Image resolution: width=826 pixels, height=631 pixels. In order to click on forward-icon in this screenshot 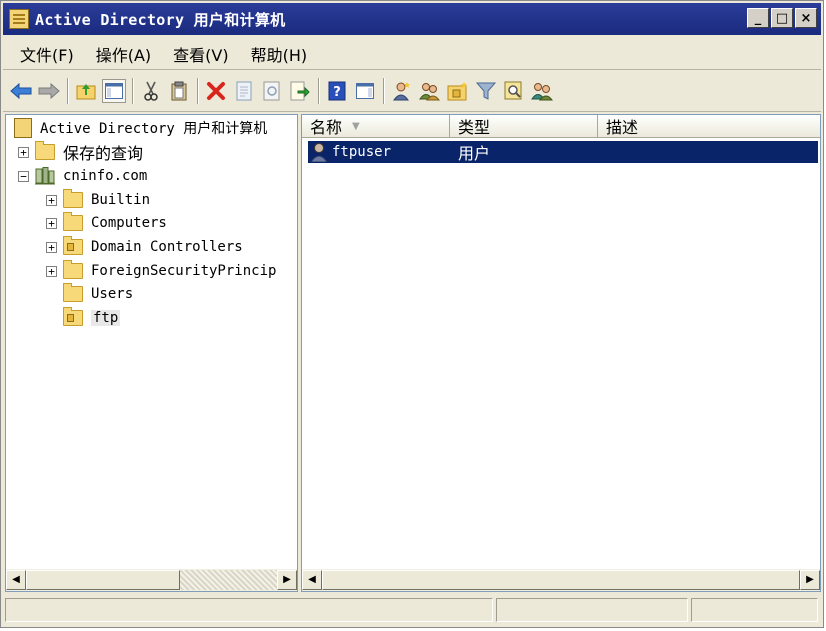, I will do `click(49, 91)`.